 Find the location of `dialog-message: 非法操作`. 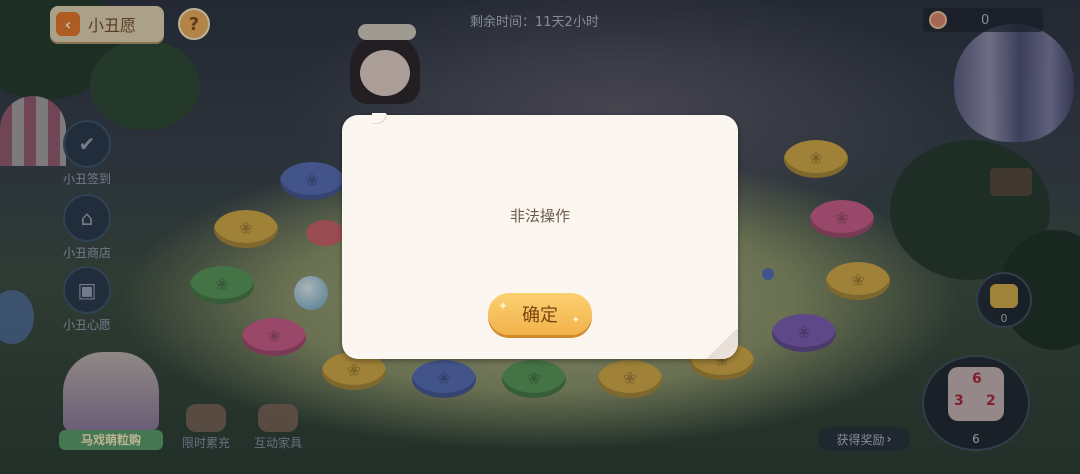

dialog-message: 非法操作 is located at coordinates (539, 216).